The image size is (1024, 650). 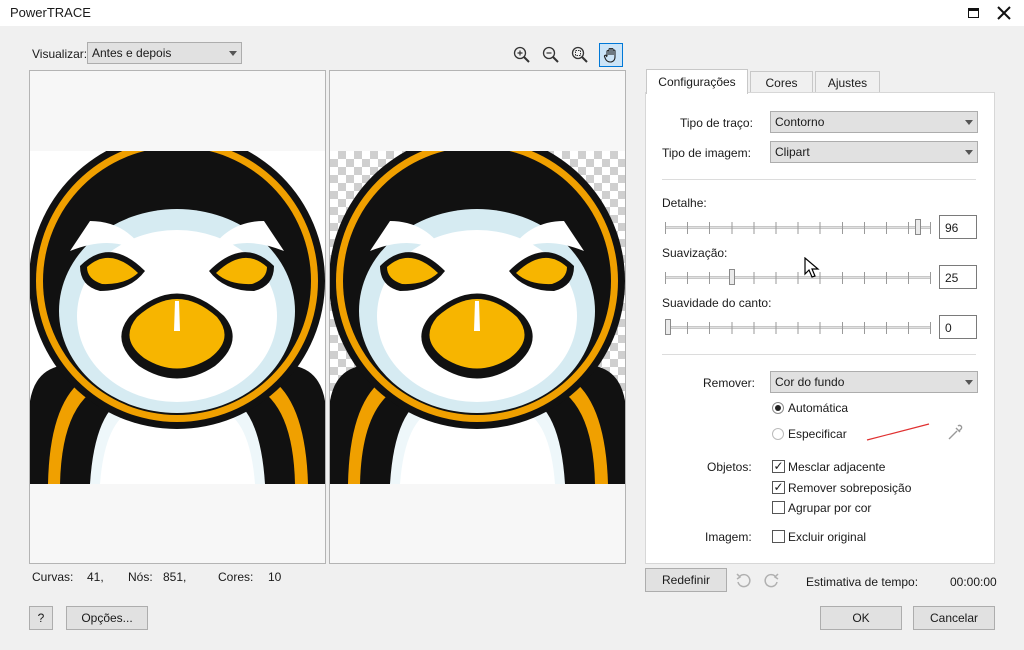 What do you see at coordinates (849, 488) in the screenshot?
I see `overlap-label: Remover sobreposição` at bounding box center [849, 488].